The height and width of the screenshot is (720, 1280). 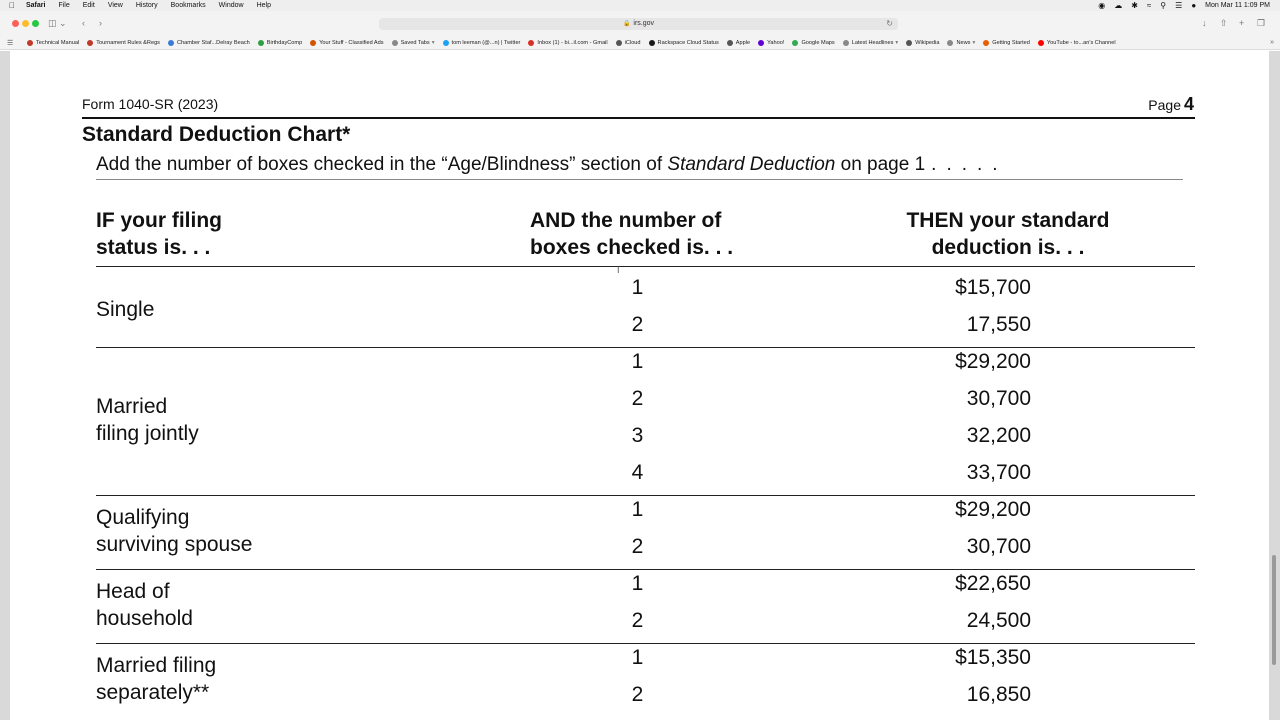 I want to click on bookmark-label: Google Maps, so click(x=818, y=42).